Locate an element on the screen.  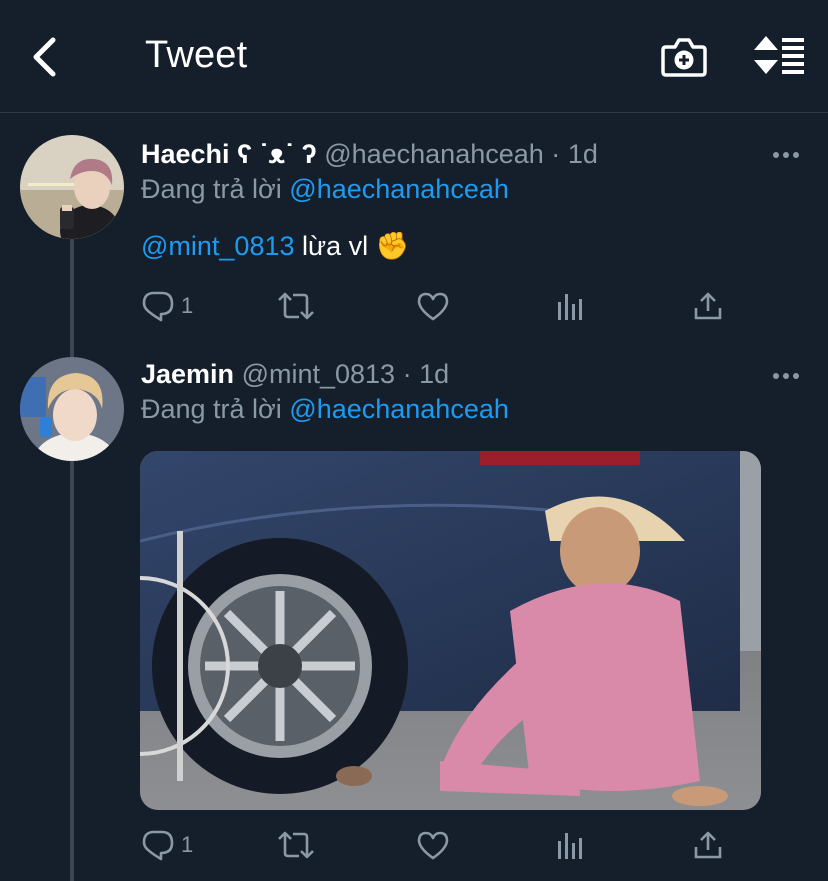
tweet-header: Jaemin @mint_0813 · 1d is located at coordinates (295, 374).